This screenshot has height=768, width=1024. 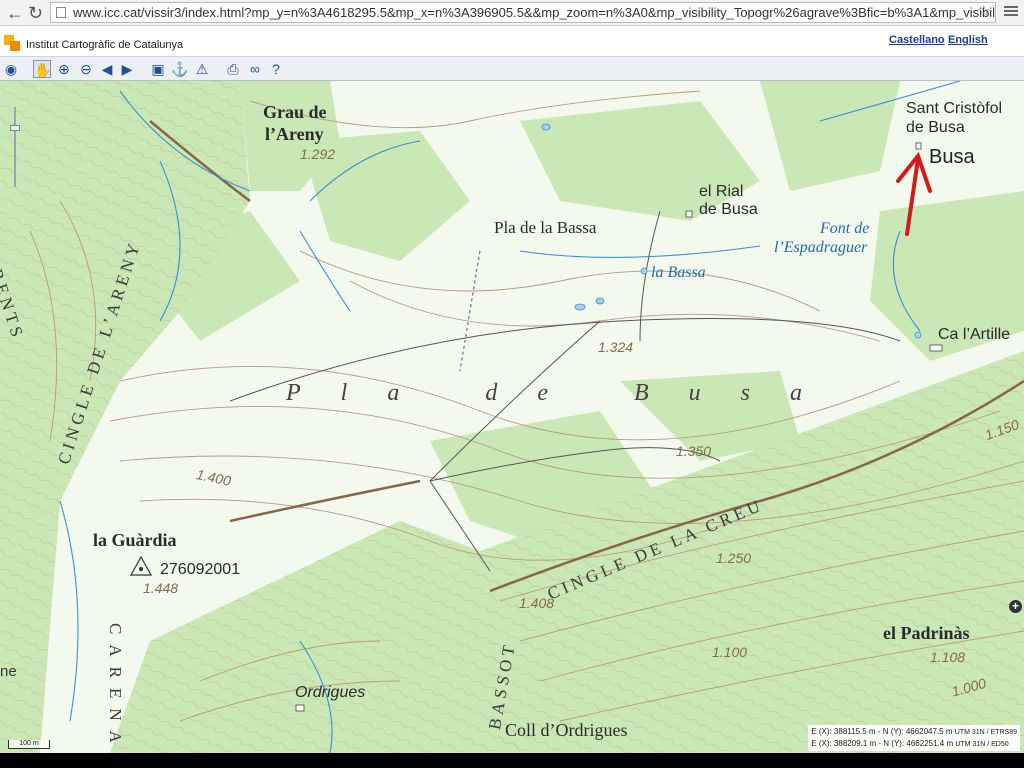 What do you see at coordinates (294, 134) in the screenshot?
I see `label-lareny: l’Areny` at bounding box center [294, 134].